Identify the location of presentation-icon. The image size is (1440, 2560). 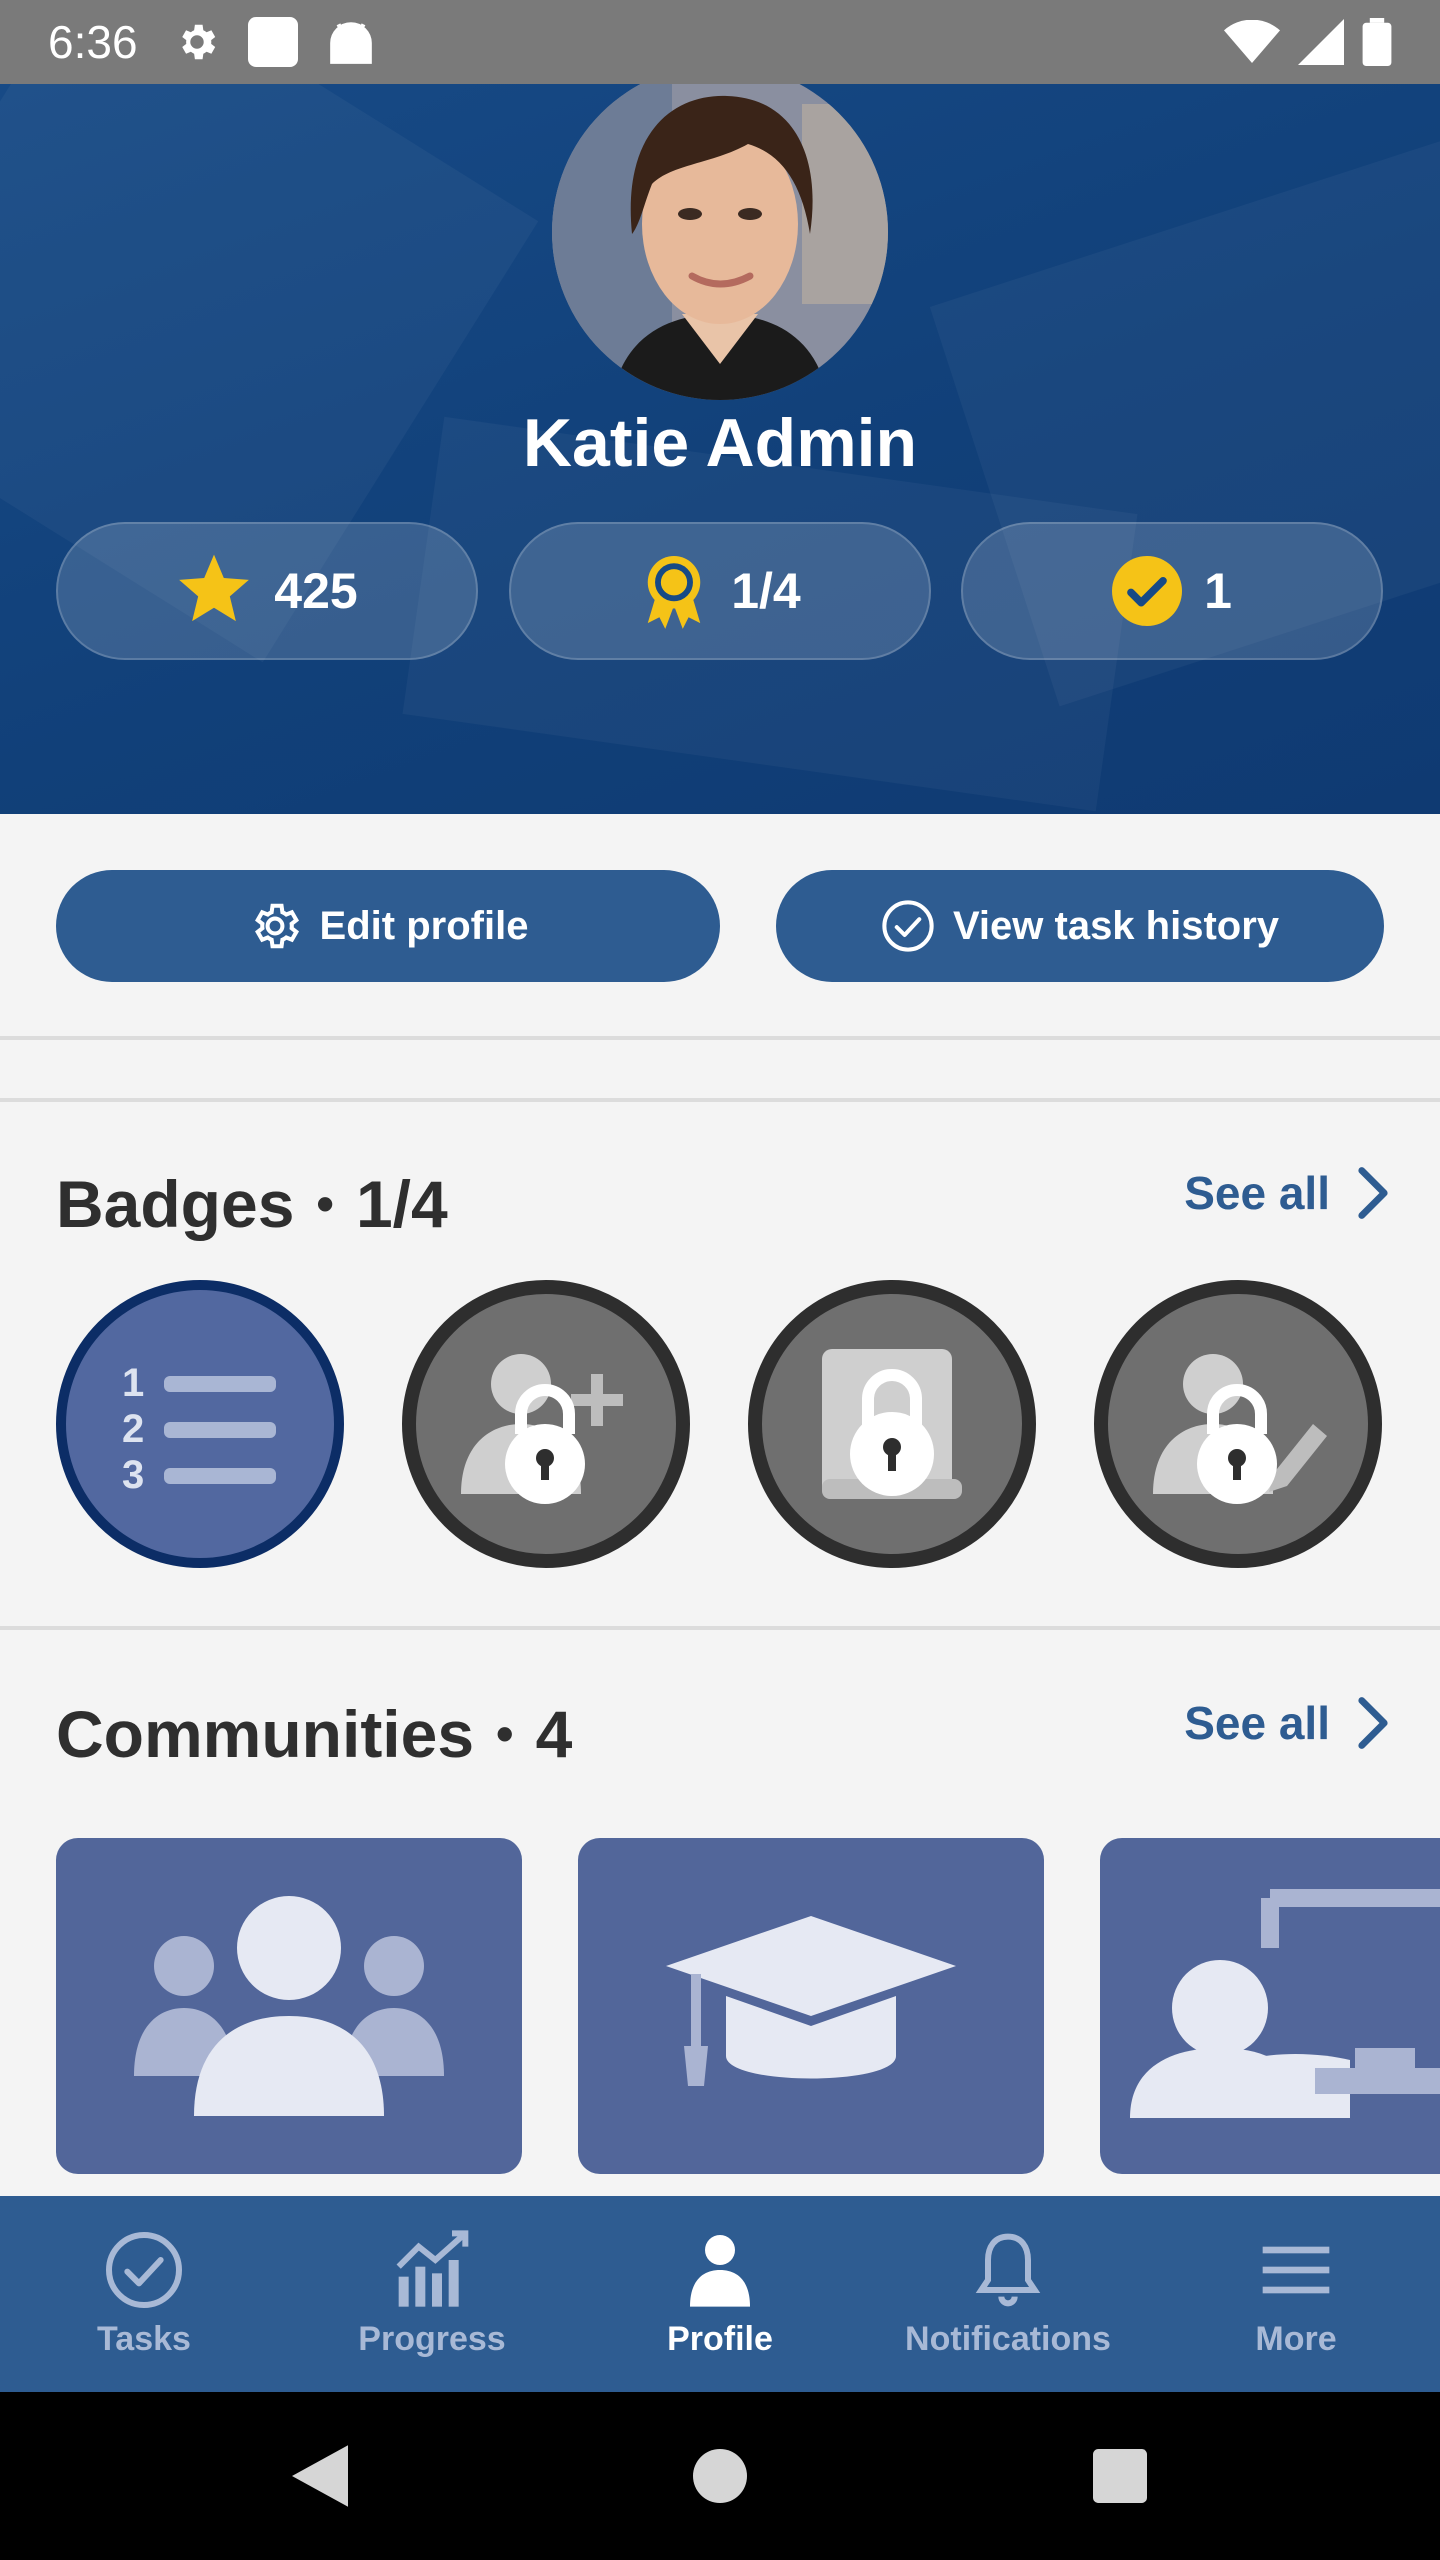
(1285, 2003).